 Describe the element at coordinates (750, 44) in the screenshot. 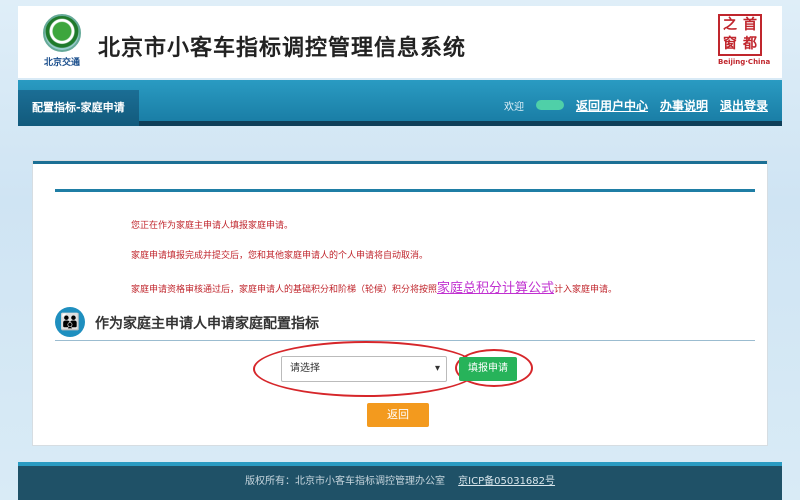

I see `seal-char: 都` at that location.